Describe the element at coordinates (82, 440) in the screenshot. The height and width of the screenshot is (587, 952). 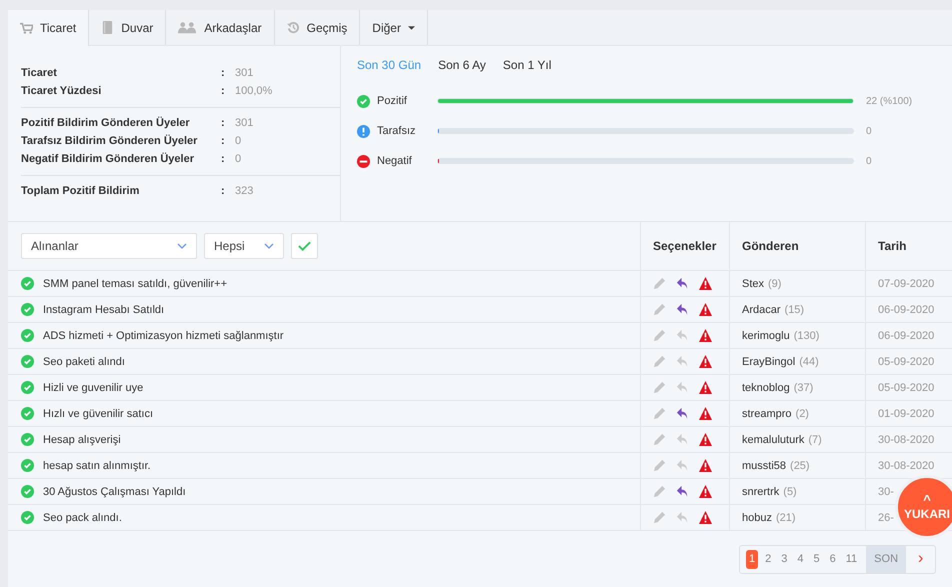
I see `feedback-subject: Hesap alışverişi` at that location.